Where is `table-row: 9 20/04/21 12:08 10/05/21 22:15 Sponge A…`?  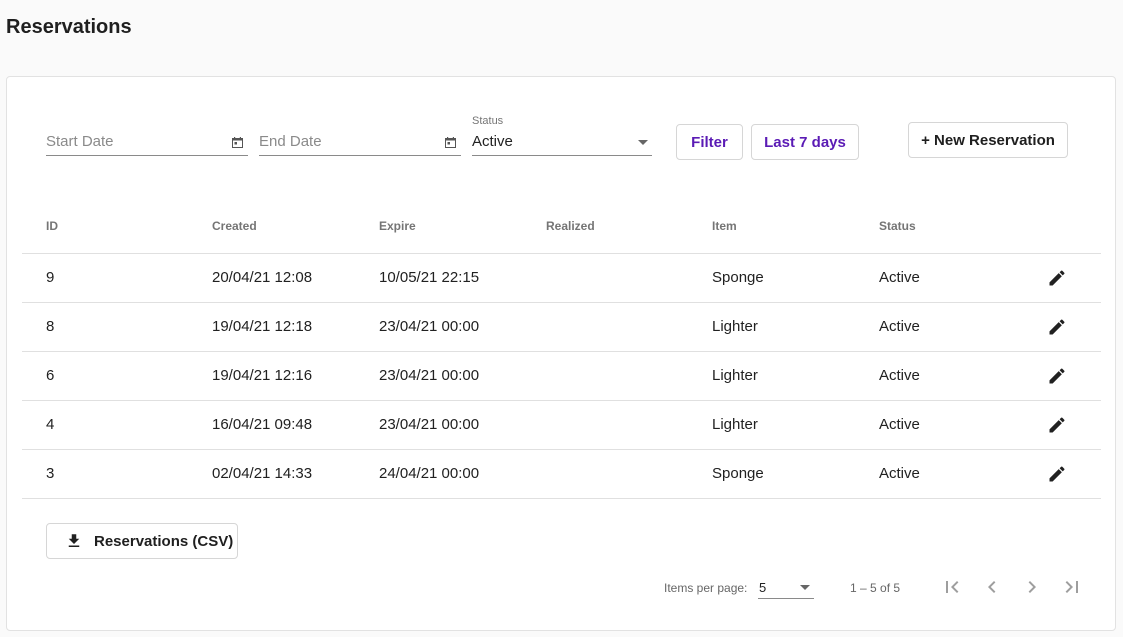
table-row: 9 20/04/21 12:08 10/05/21 22:15 Sponge A… is located at coordinates (561, 278).